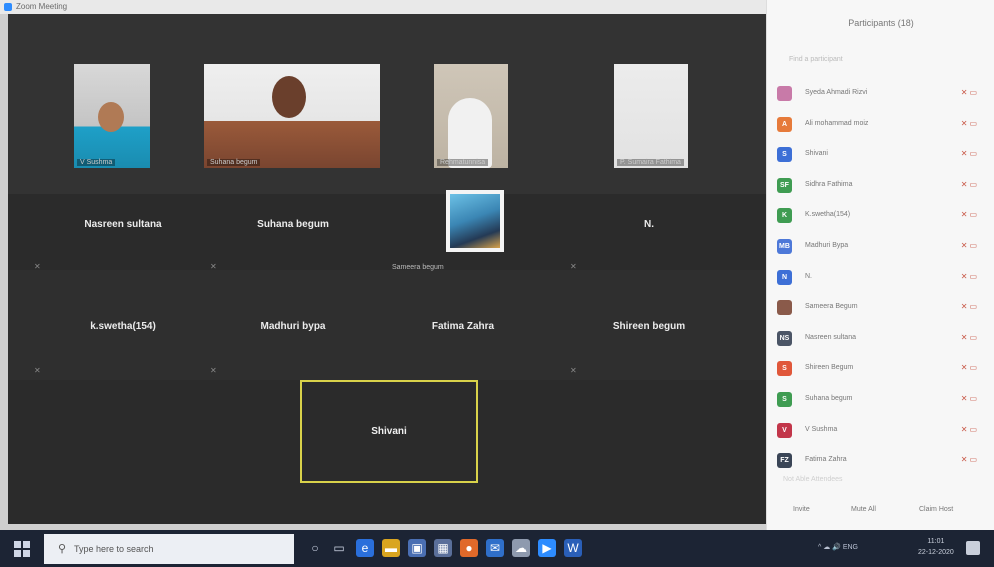 The image size is (994, 567). What do you see at coordinates (831, 307) in the screenshot?
I see `participant-name: Sameera Begum` at bounding box center [831, 307].